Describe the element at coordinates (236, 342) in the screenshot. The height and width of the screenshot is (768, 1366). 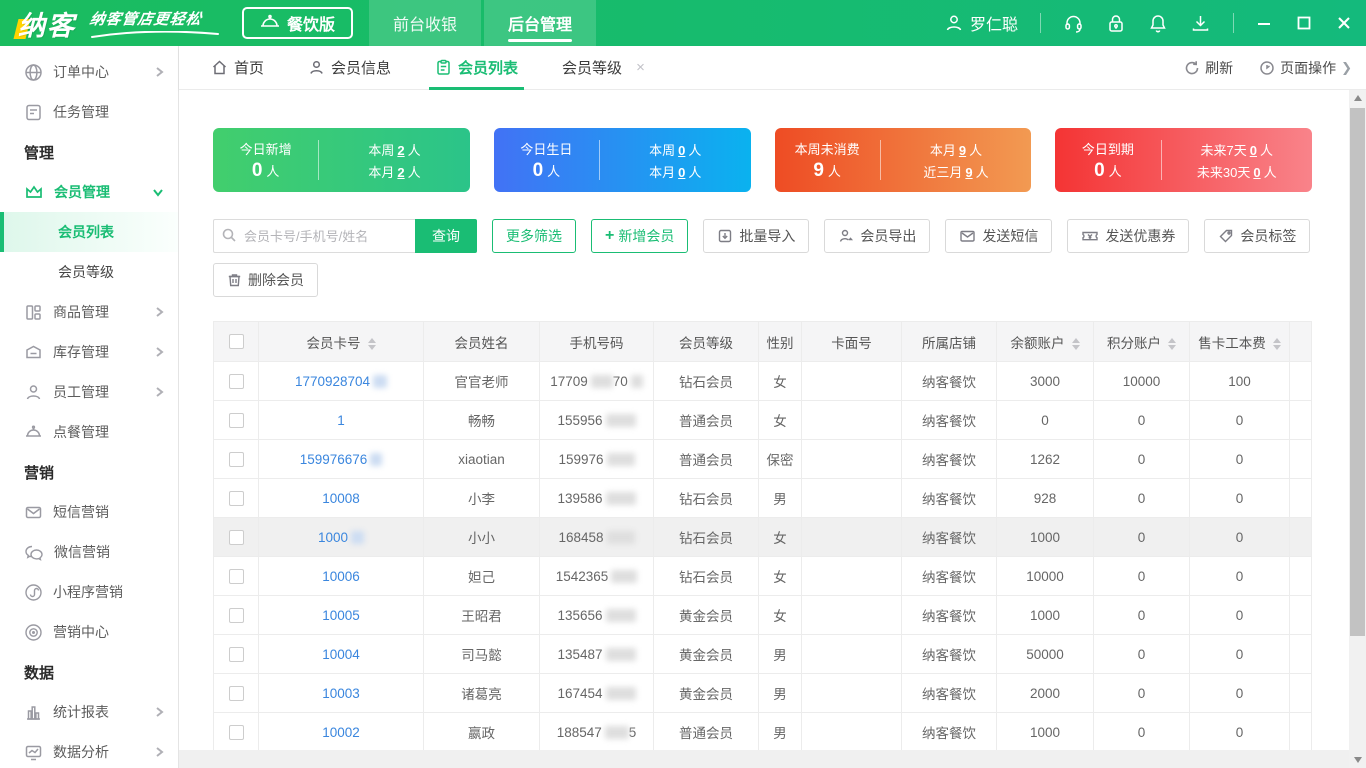
I see `select-all-checkbox` at that location.